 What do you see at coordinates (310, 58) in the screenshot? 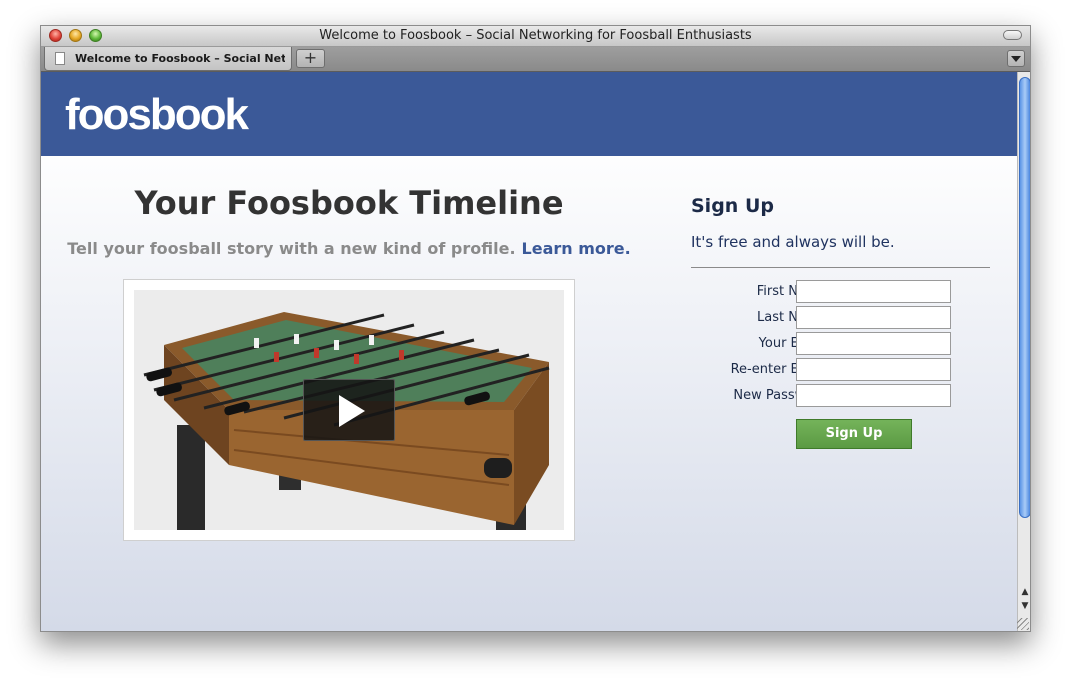
I see `new-tab-button: +` at bounding box center [310, 58].